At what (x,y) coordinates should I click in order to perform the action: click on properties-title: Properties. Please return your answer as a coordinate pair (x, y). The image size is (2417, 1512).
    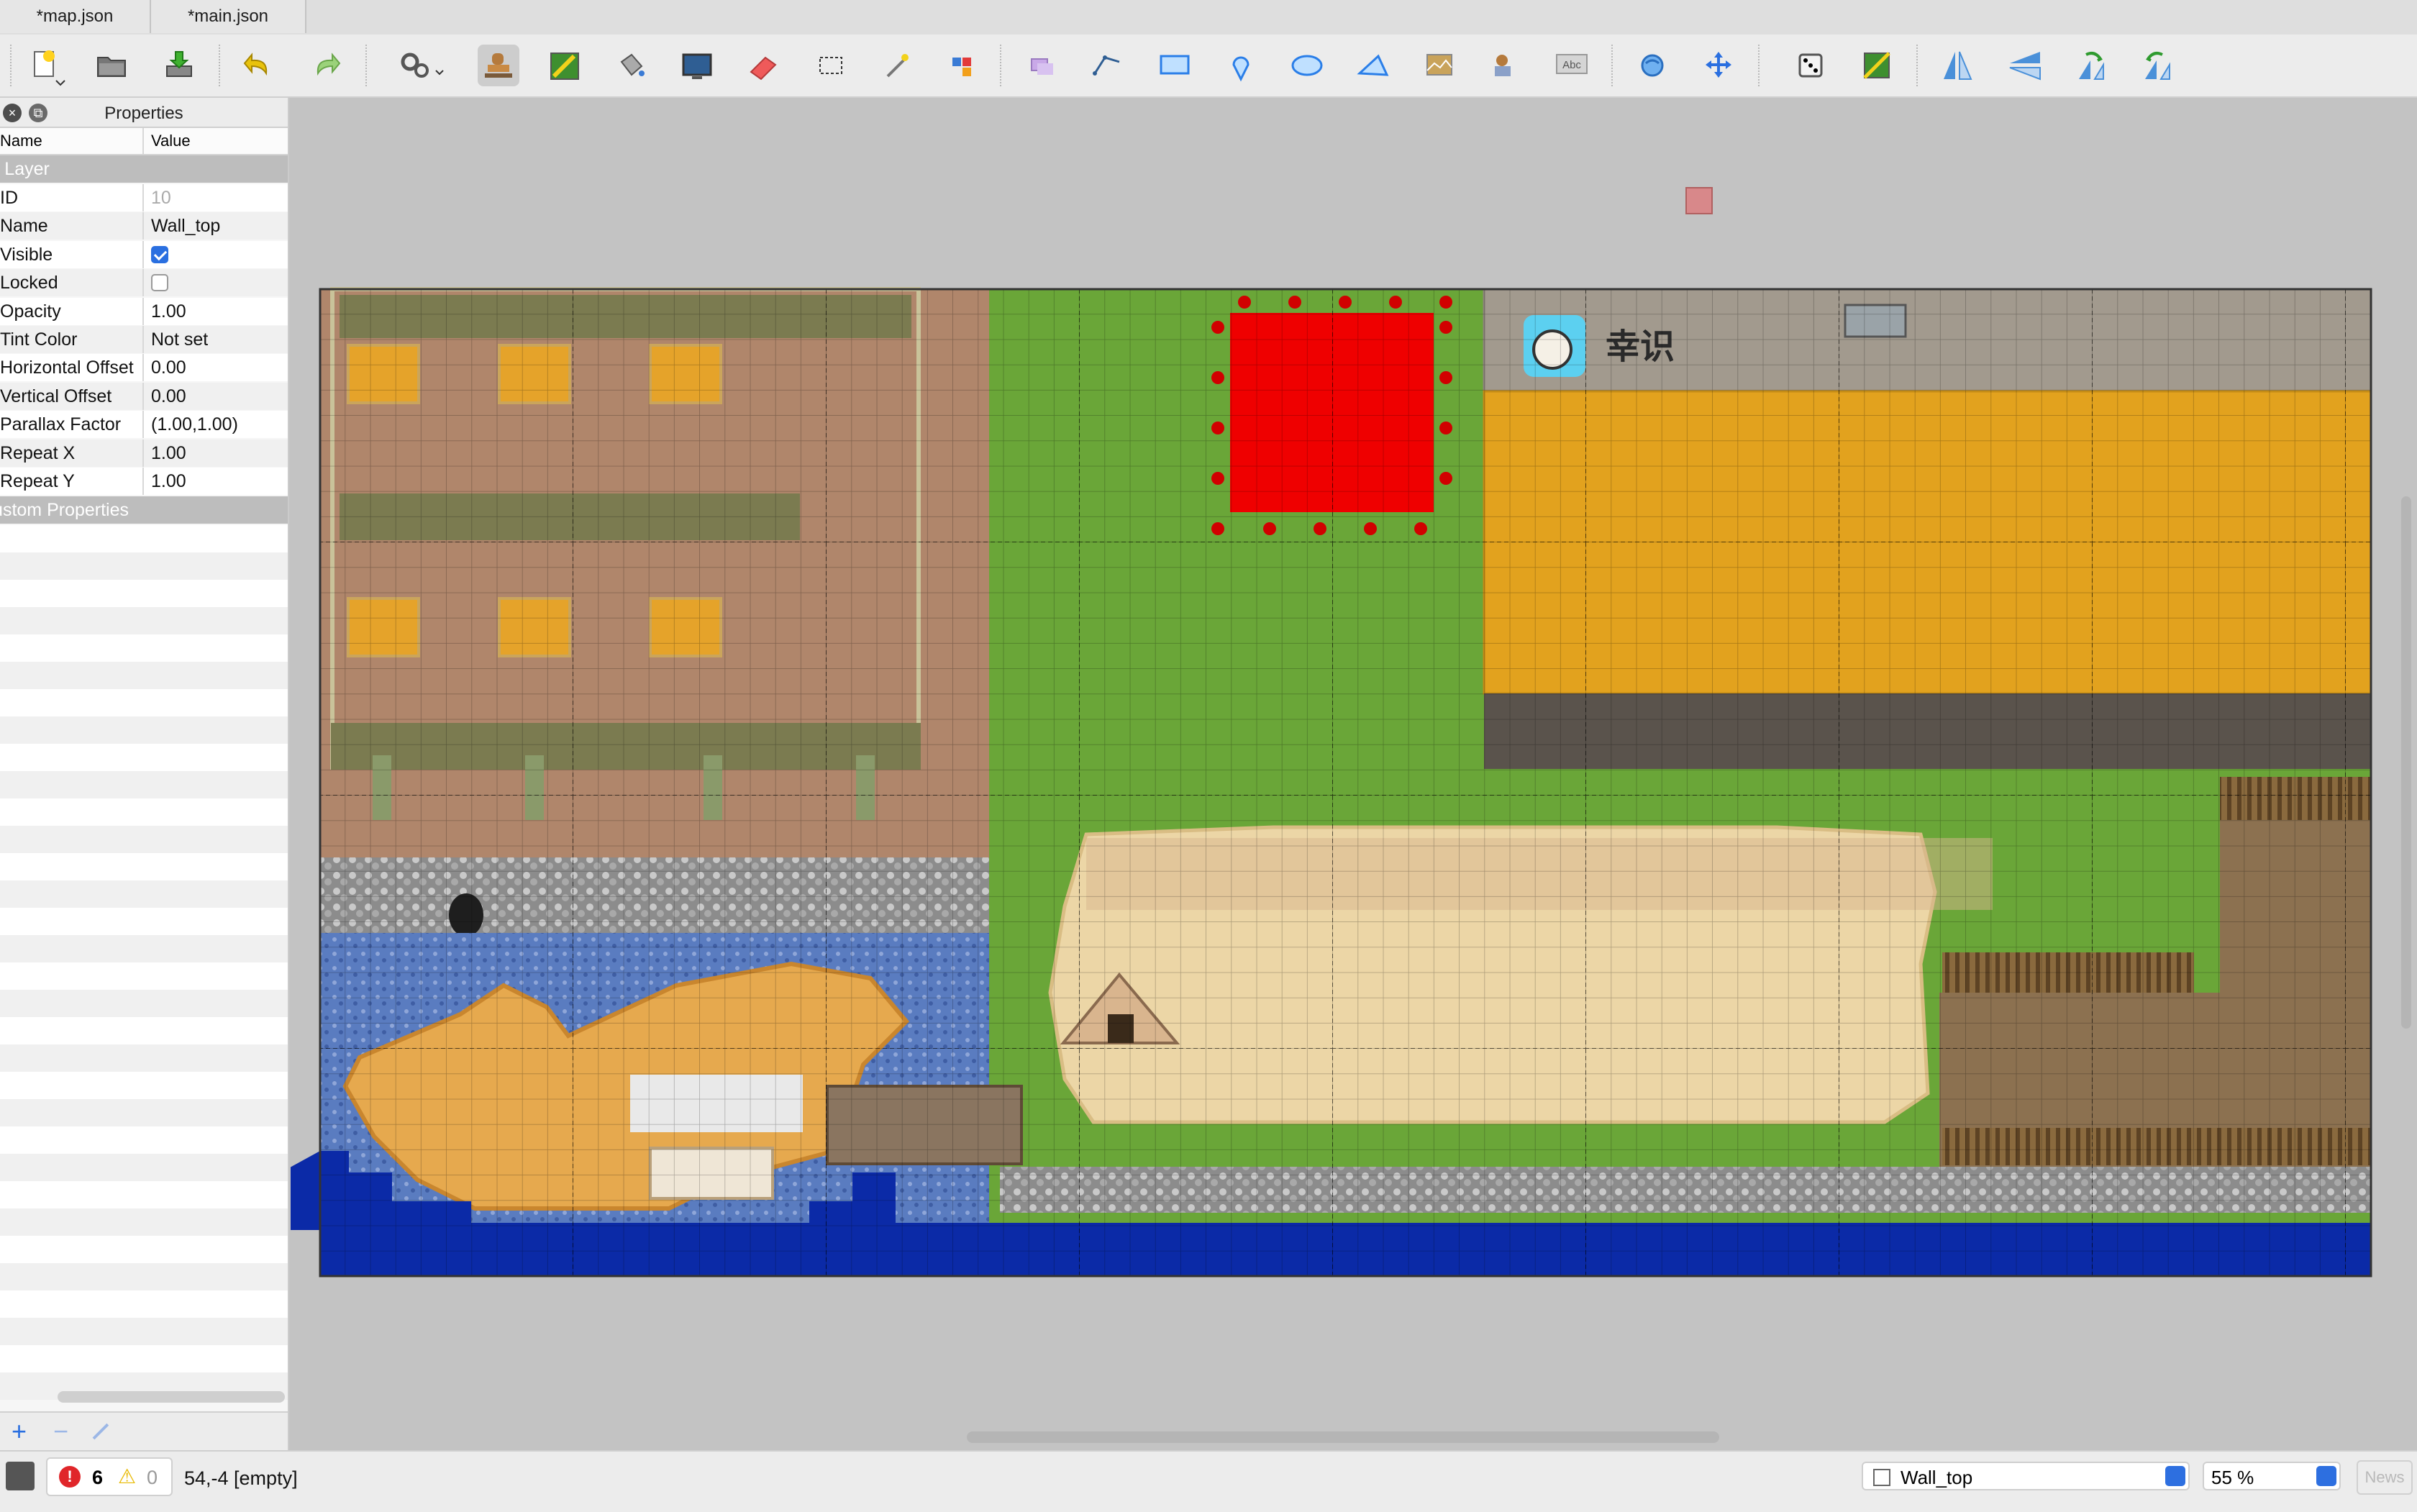
    Looking at the image, I should click on (143, 113).